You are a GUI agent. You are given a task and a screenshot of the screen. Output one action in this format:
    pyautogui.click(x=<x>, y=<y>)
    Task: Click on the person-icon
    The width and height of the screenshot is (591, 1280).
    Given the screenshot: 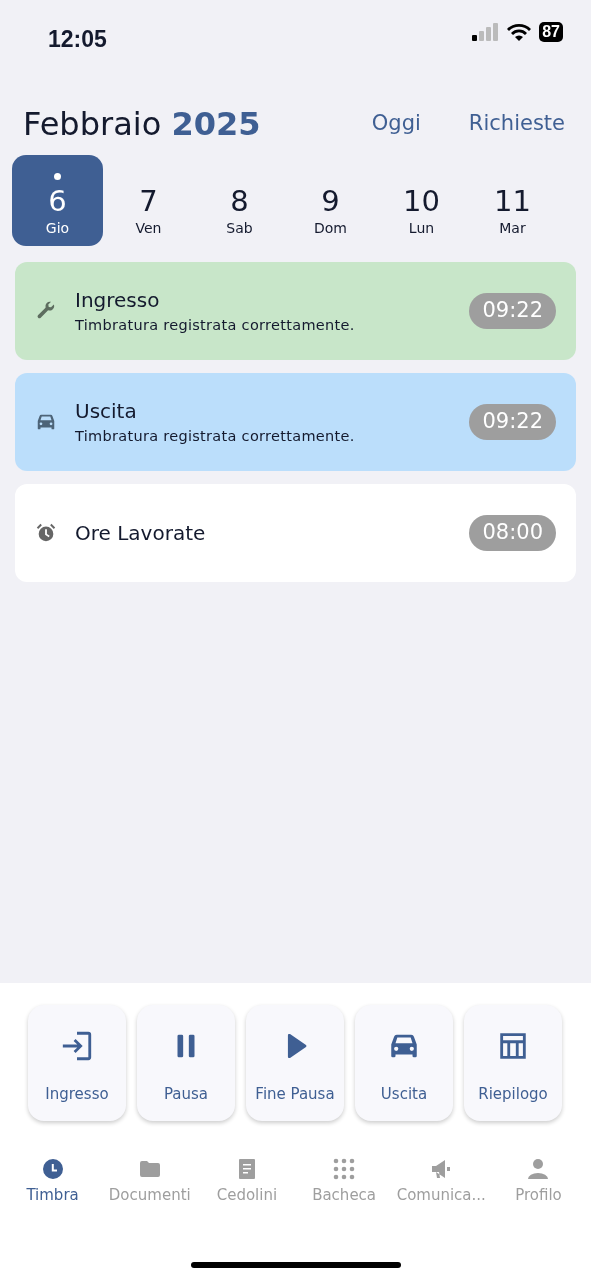 What is the action you would take?
    pyautogui.click(x=538, y=1169)
    